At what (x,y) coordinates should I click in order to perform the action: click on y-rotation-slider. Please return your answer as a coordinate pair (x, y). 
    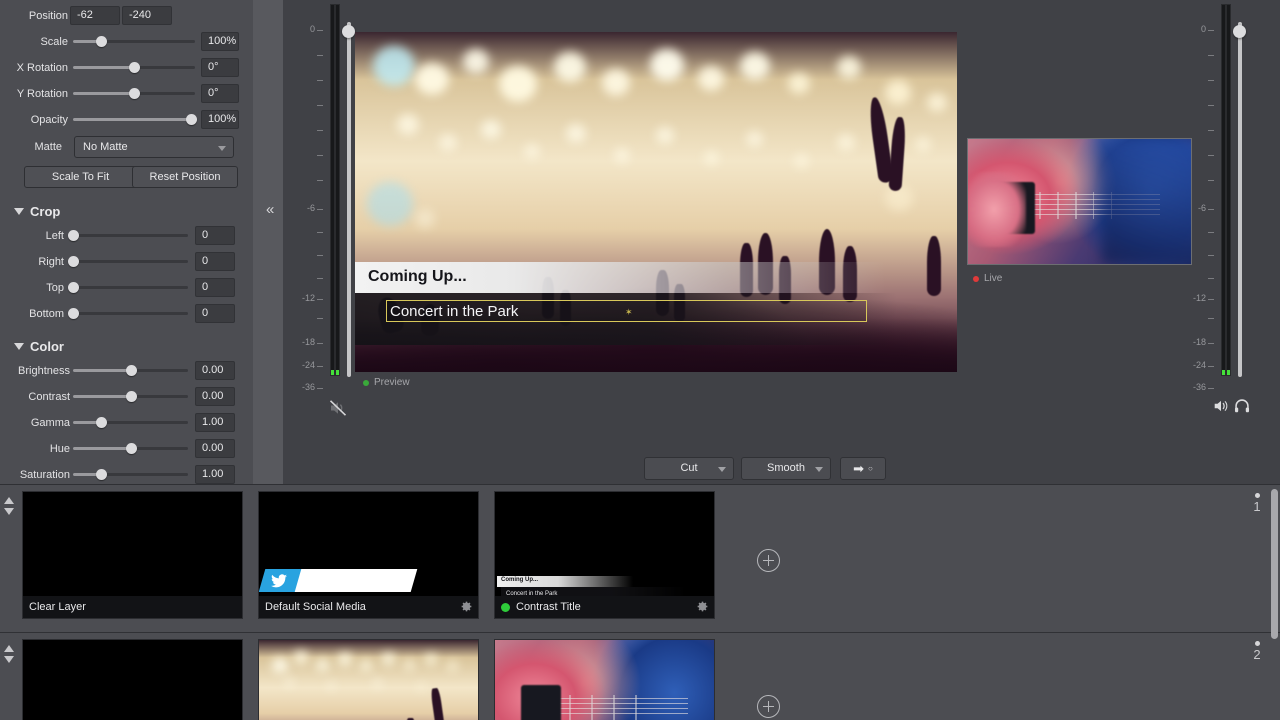
    Looking at the image, I should click on (134, 93).